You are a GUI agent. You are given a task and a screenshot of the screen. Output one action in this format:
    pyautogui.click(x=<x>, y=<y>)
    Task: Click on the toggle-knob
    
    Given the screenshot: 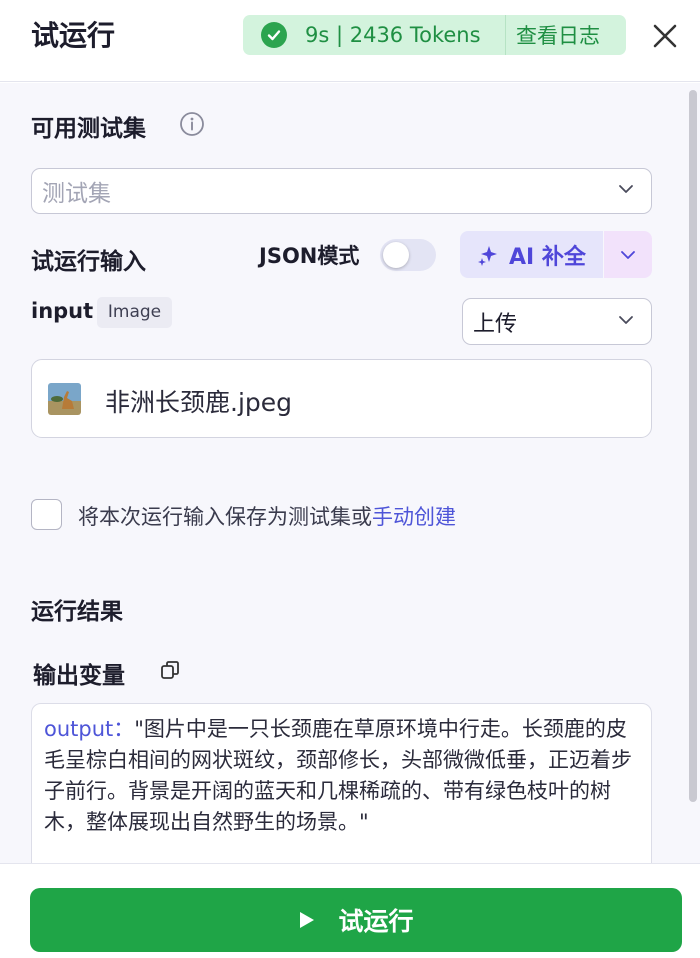 What is the action you would take?
    pyautogui.click(x=396, y=255)
    